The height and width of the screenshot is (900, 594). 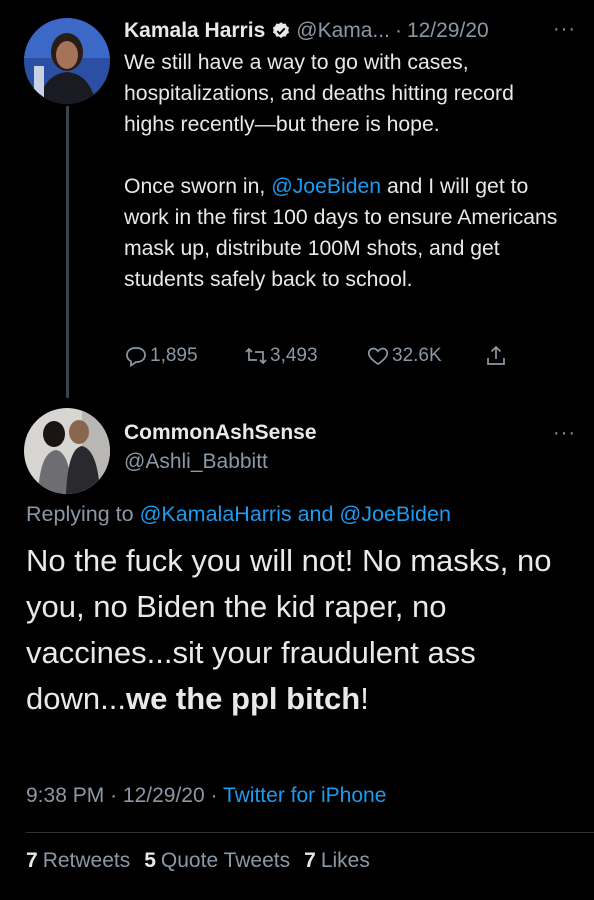 I want to click on share-icon, so click(x=496, y=355).